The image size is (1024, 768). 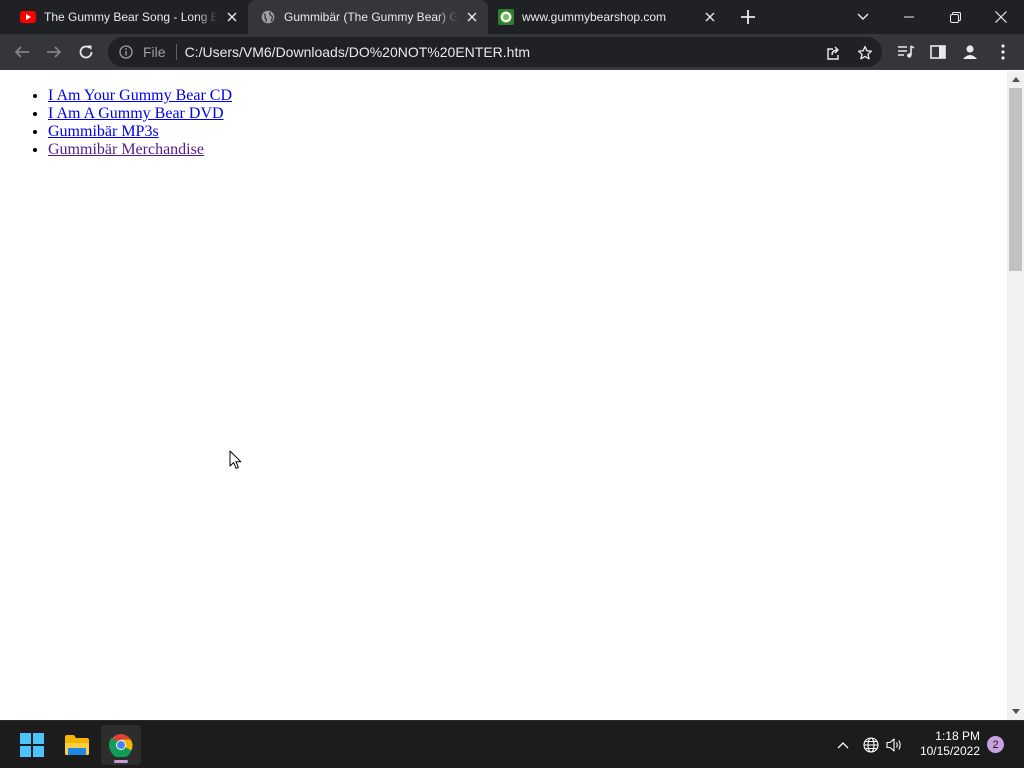 I want to click on minimize-icon, so click(x=909, y=17).